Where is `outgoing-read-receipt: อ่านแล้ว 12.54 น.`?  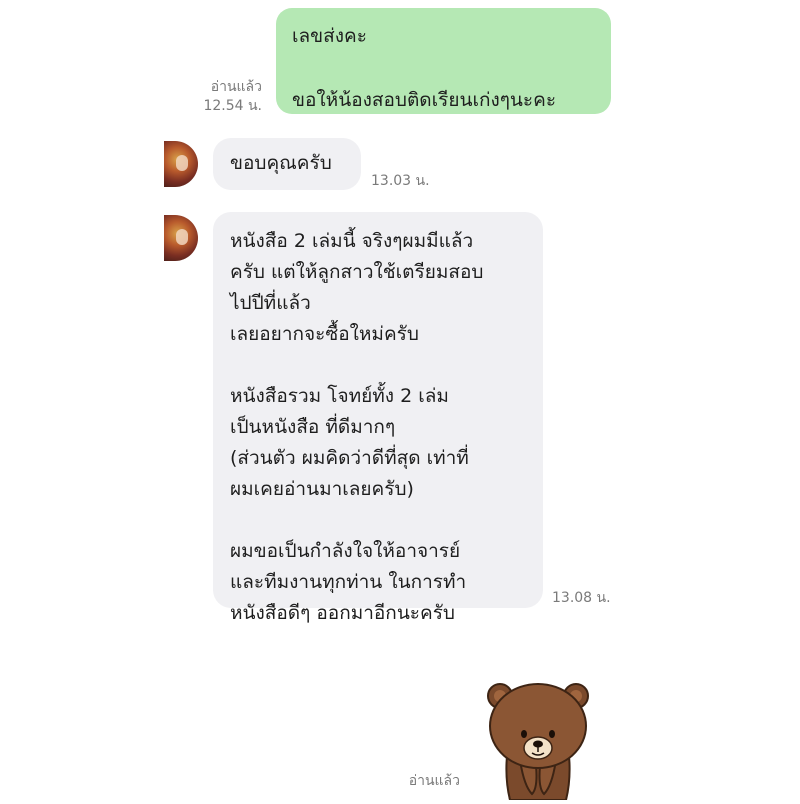
outgoing-read-receipt: อ่านแล้ว 12.54 น. is located at coordinates (226, 97).